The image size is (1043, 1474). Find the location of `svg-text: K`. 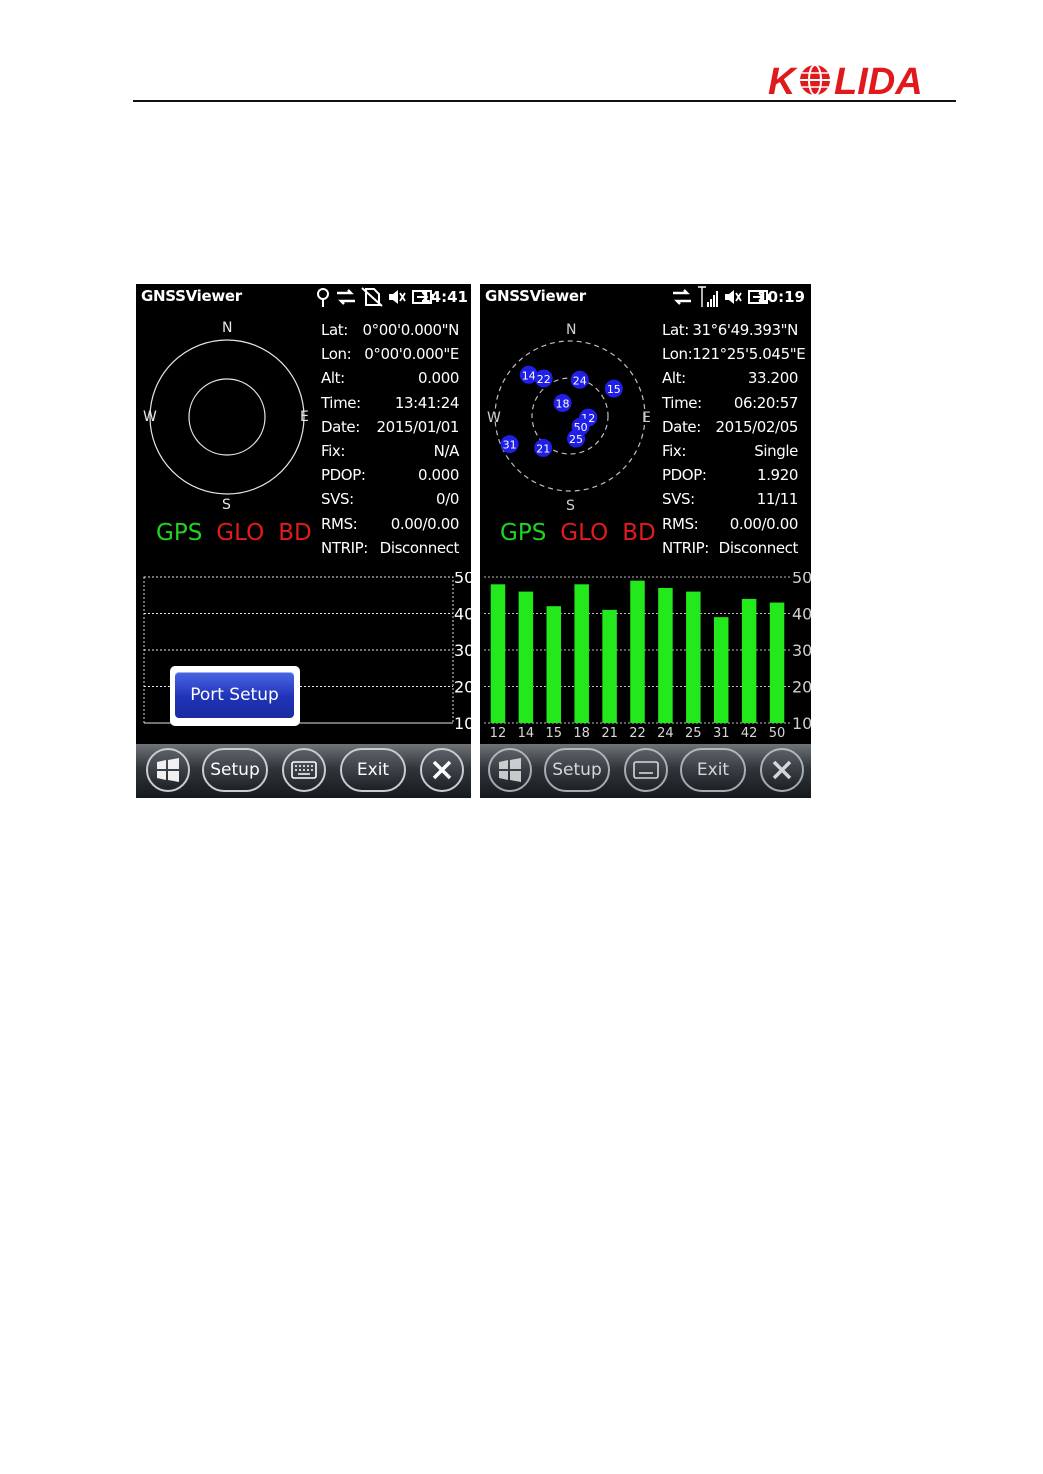

svg-text: K is located at coordinates (783, 80).